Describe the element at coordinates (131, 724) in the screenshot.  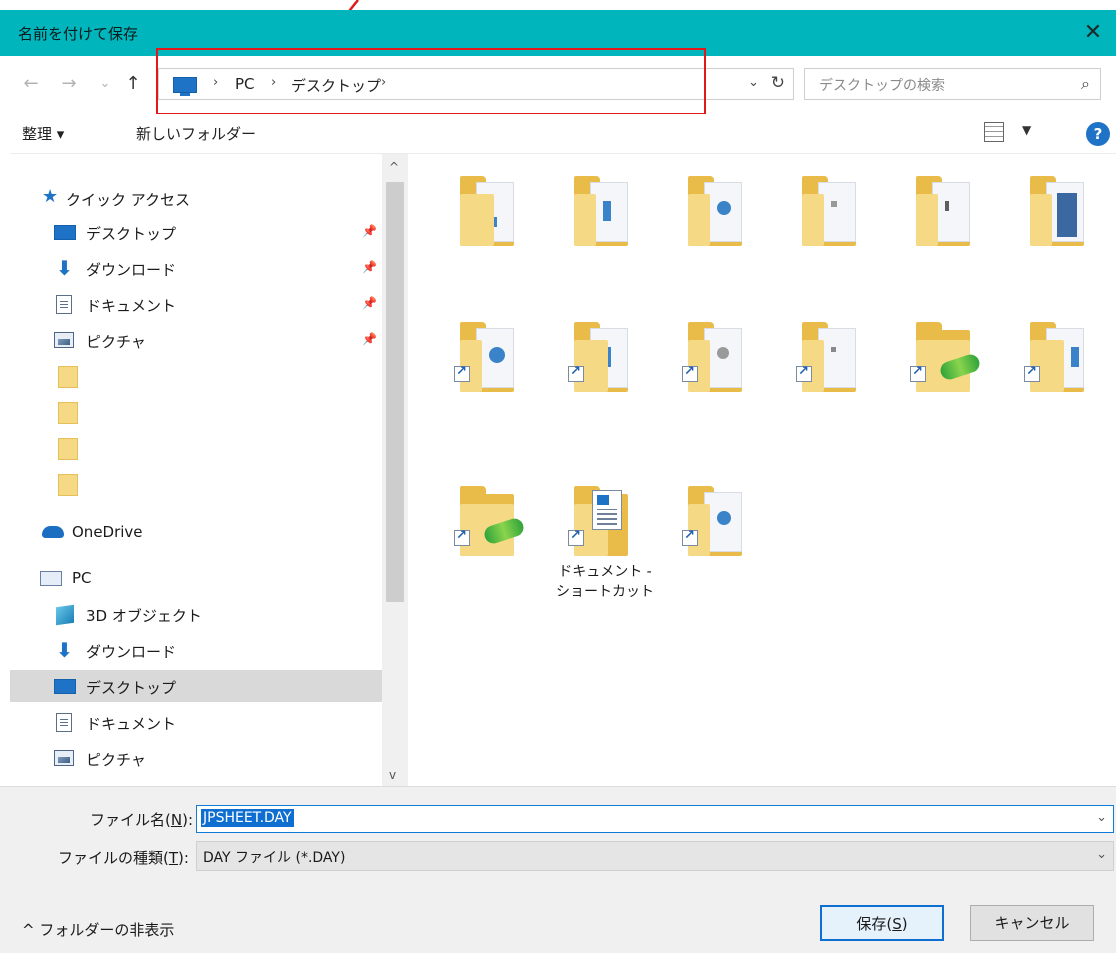
I see `sidebar-item-label: ドキュメント` at that location.